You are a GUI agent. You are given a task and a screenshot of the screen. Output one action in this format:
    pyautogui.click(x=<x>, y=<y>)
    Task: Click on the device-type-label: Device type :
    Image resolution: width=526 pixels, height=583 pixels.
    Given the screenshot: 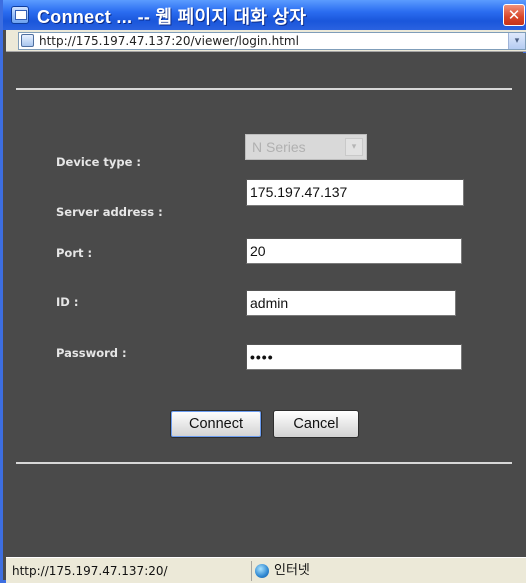 What is the action you would take?
    pyautogui.click(x=99, y=162)
    